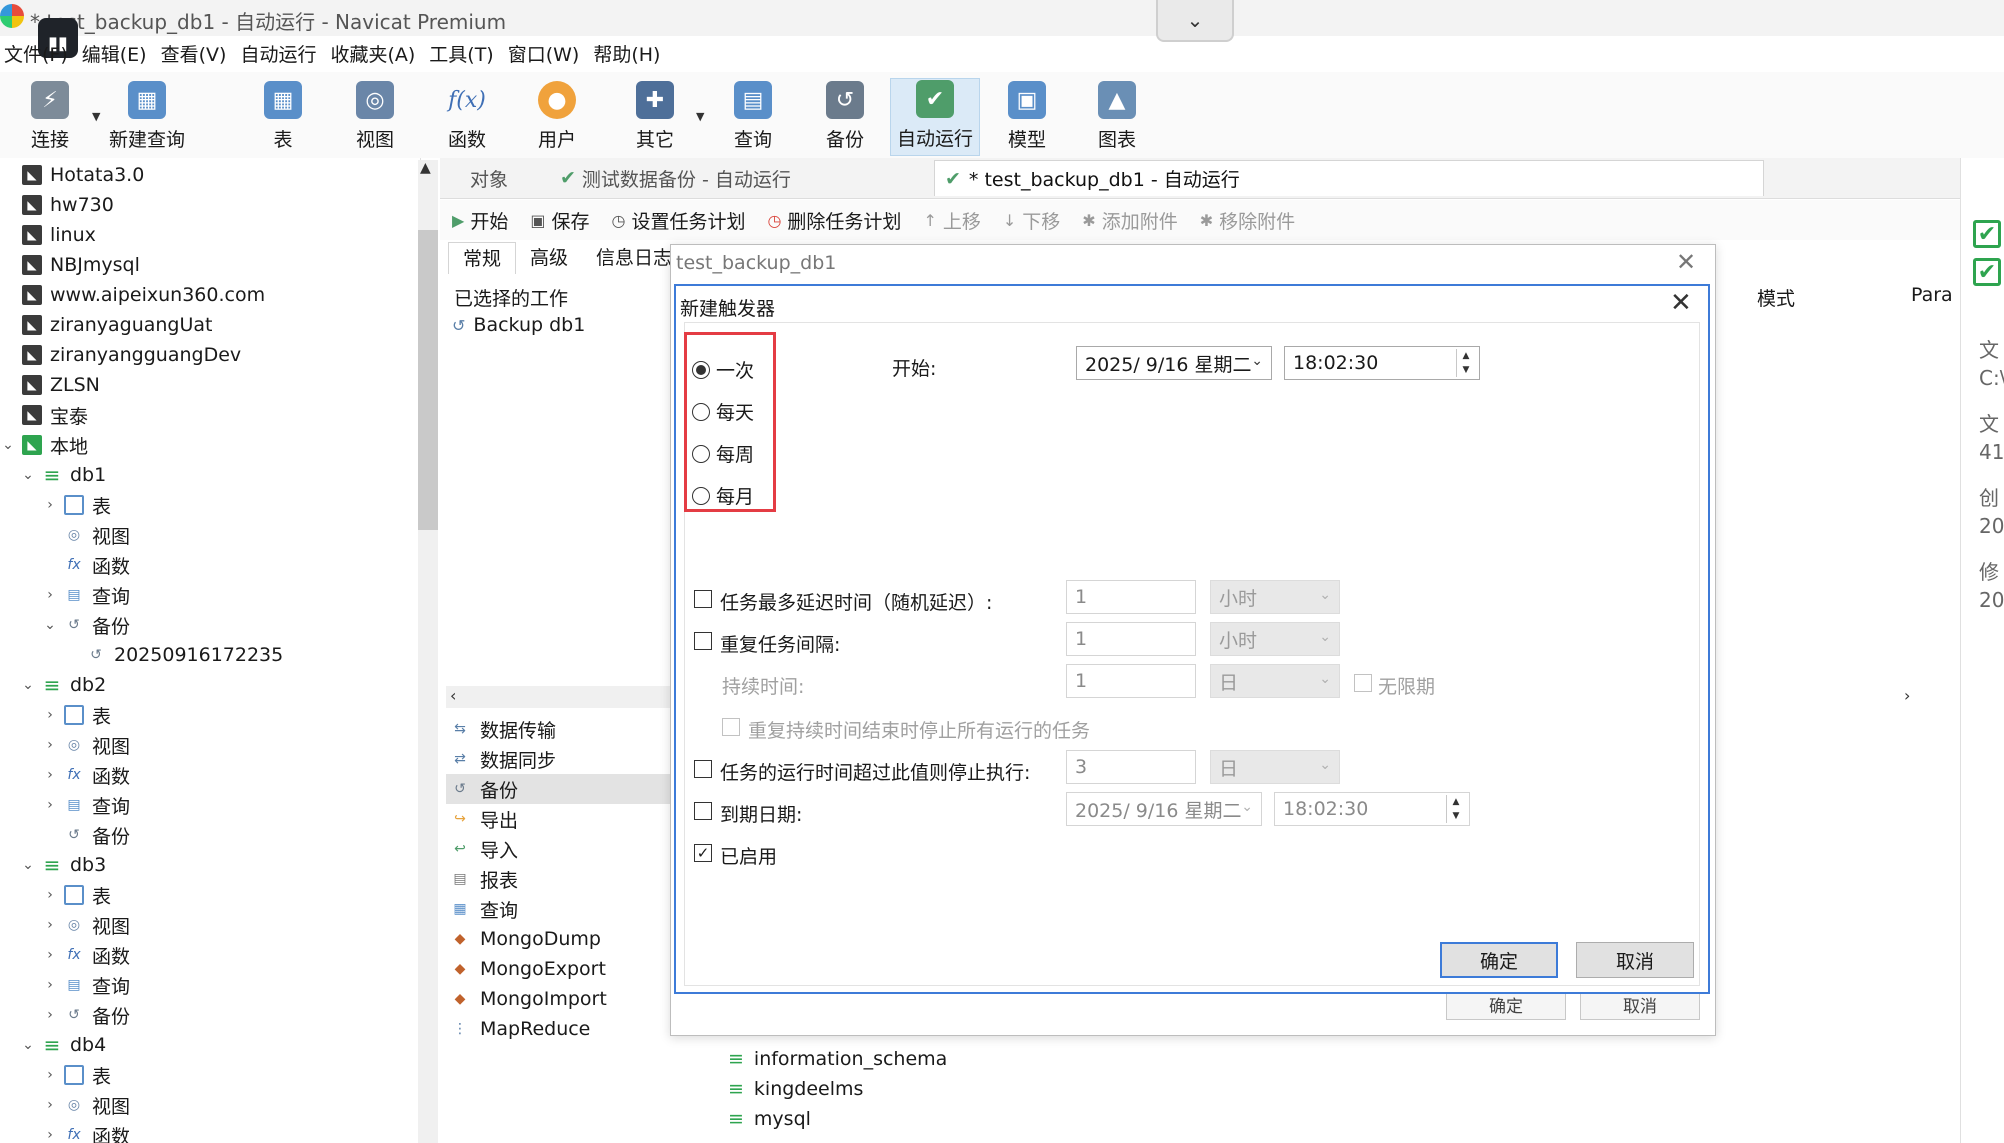 This screenshot has width=2004, height=1143. What do you see at coordinates (1247, 220) in the screenshot?
I see `remove-attachment-button: ✱ 移除附件` at bounding box center [1247, 220].